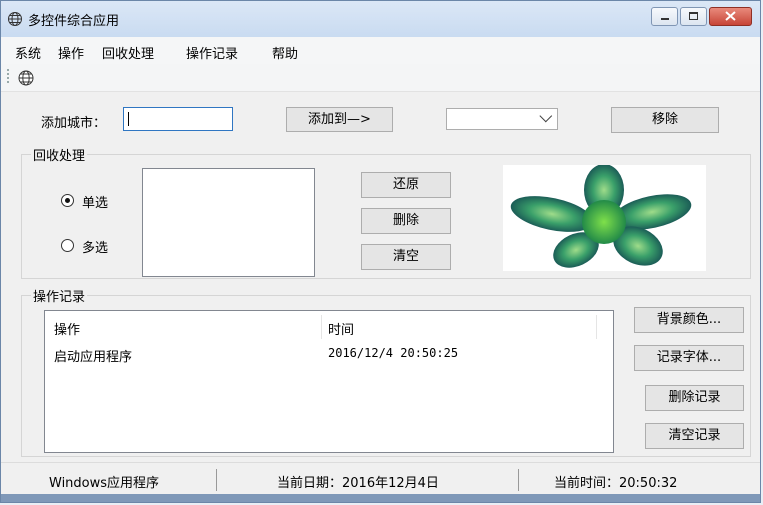 The image size is (763, 505). What do you see at coordinates (95, 248) in the screenshot?
I see `multi-select-label: 多选` at bounding box center [95, 248].